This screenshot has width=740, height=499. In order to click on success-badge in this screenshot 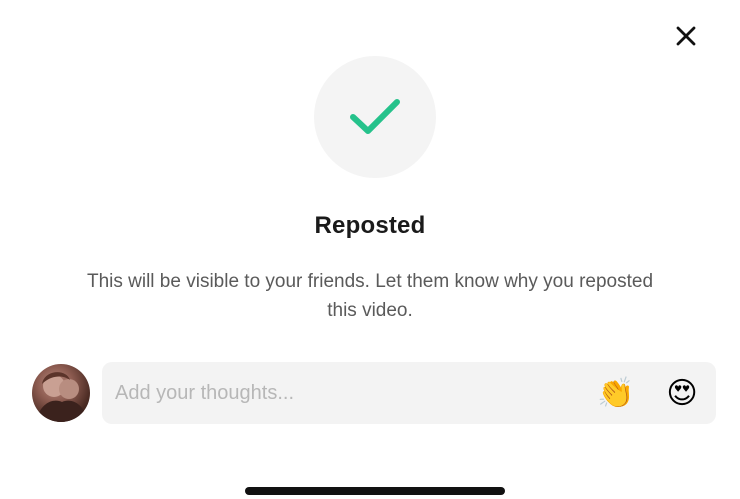, I will do `click(375, 117)`.